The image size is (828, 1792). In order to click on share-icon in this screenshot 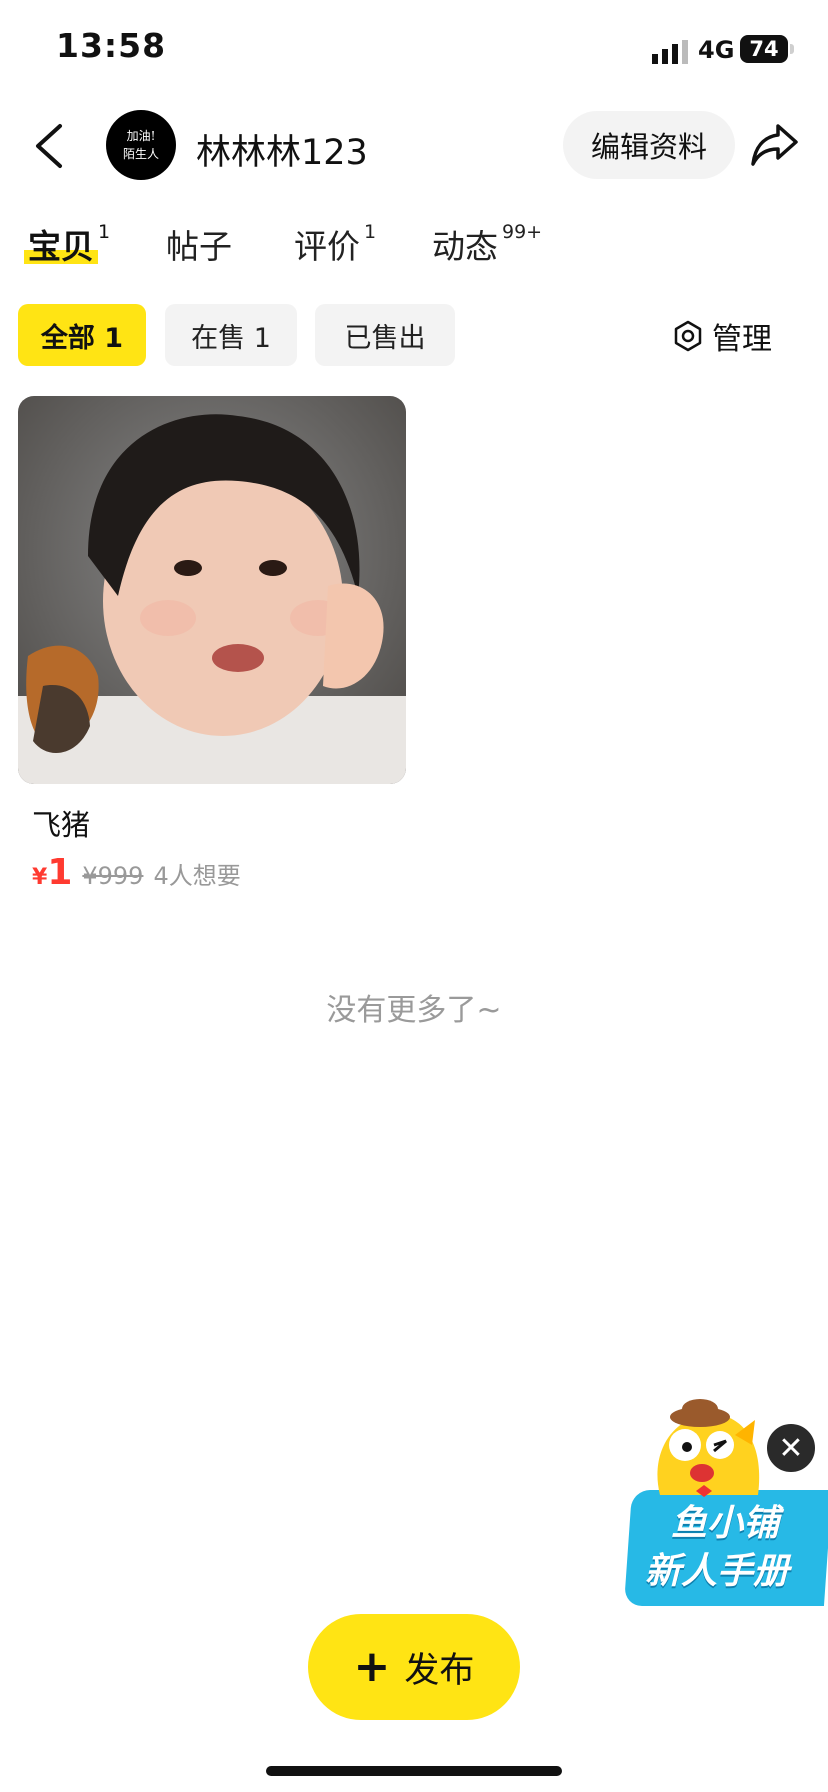, I will do `click(775, 145)`.